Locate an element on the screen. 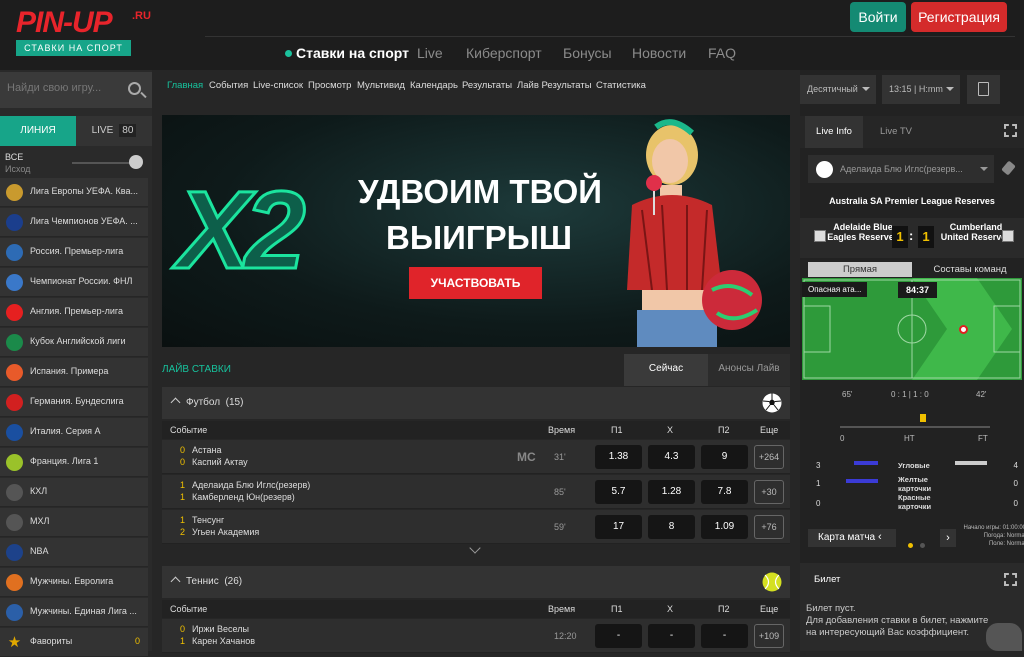  odd-p2: - is located at coordinates (724, 636).